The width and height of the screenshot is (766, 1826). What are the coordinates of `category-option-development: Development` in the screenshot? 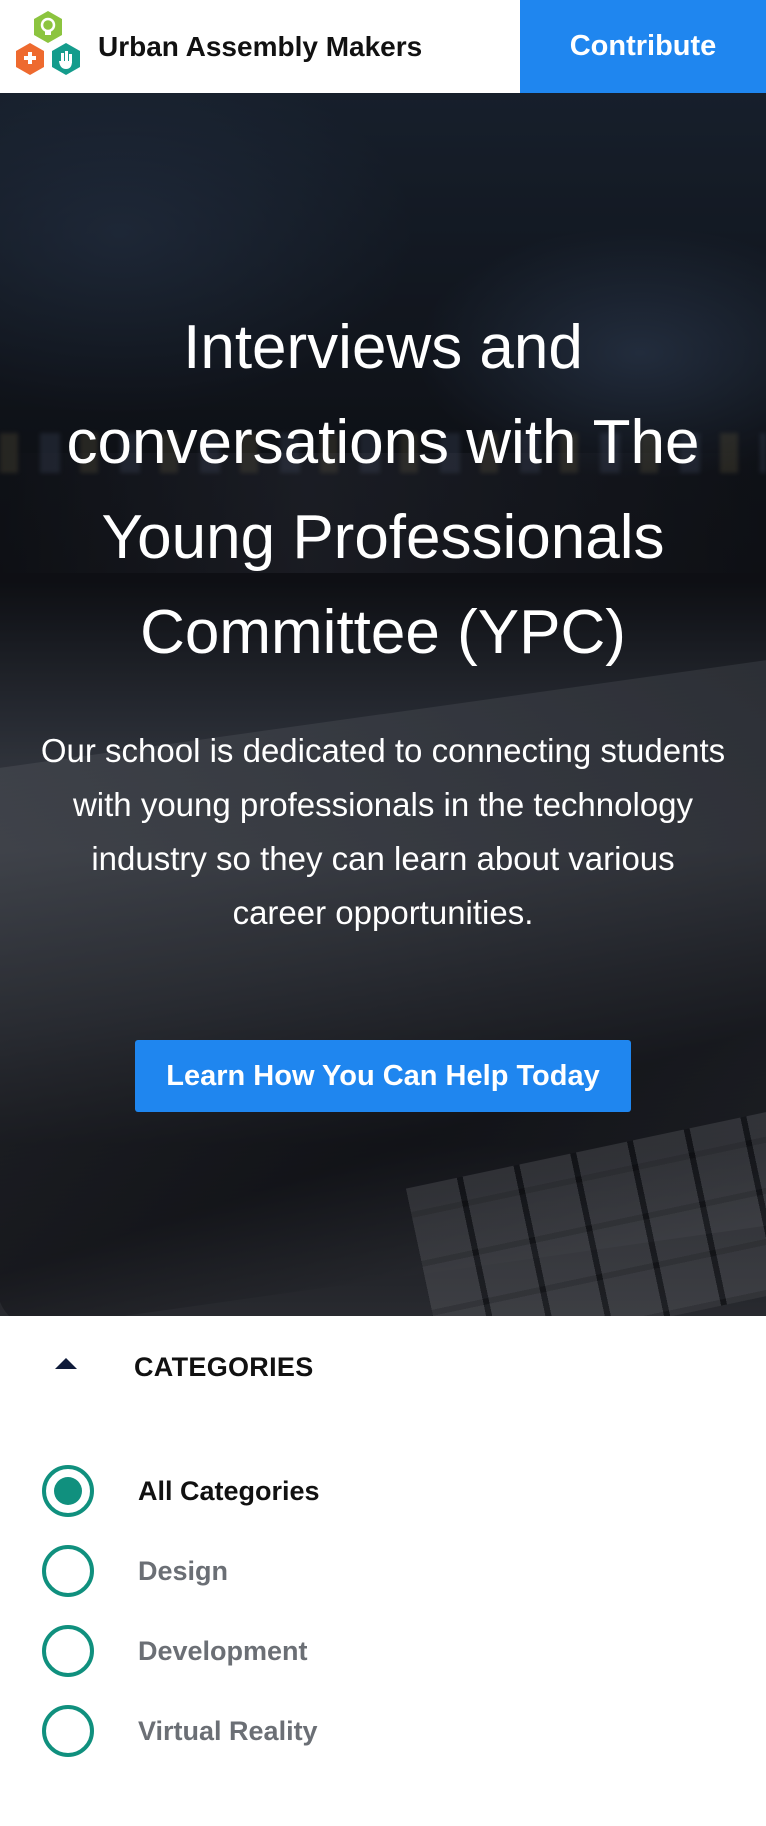 It's located at (383, 1656).